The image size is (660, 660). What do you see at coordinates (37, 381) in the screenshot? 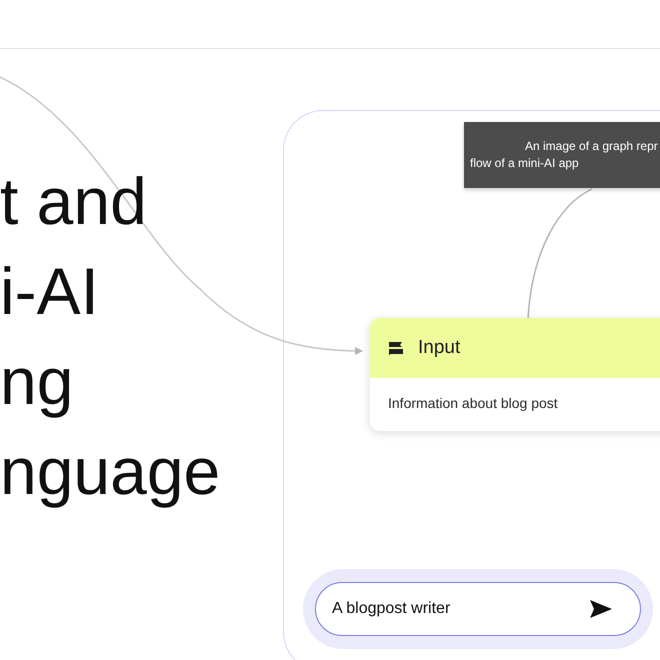
I see `headline-text: ng` at bounding box center [37, 381].